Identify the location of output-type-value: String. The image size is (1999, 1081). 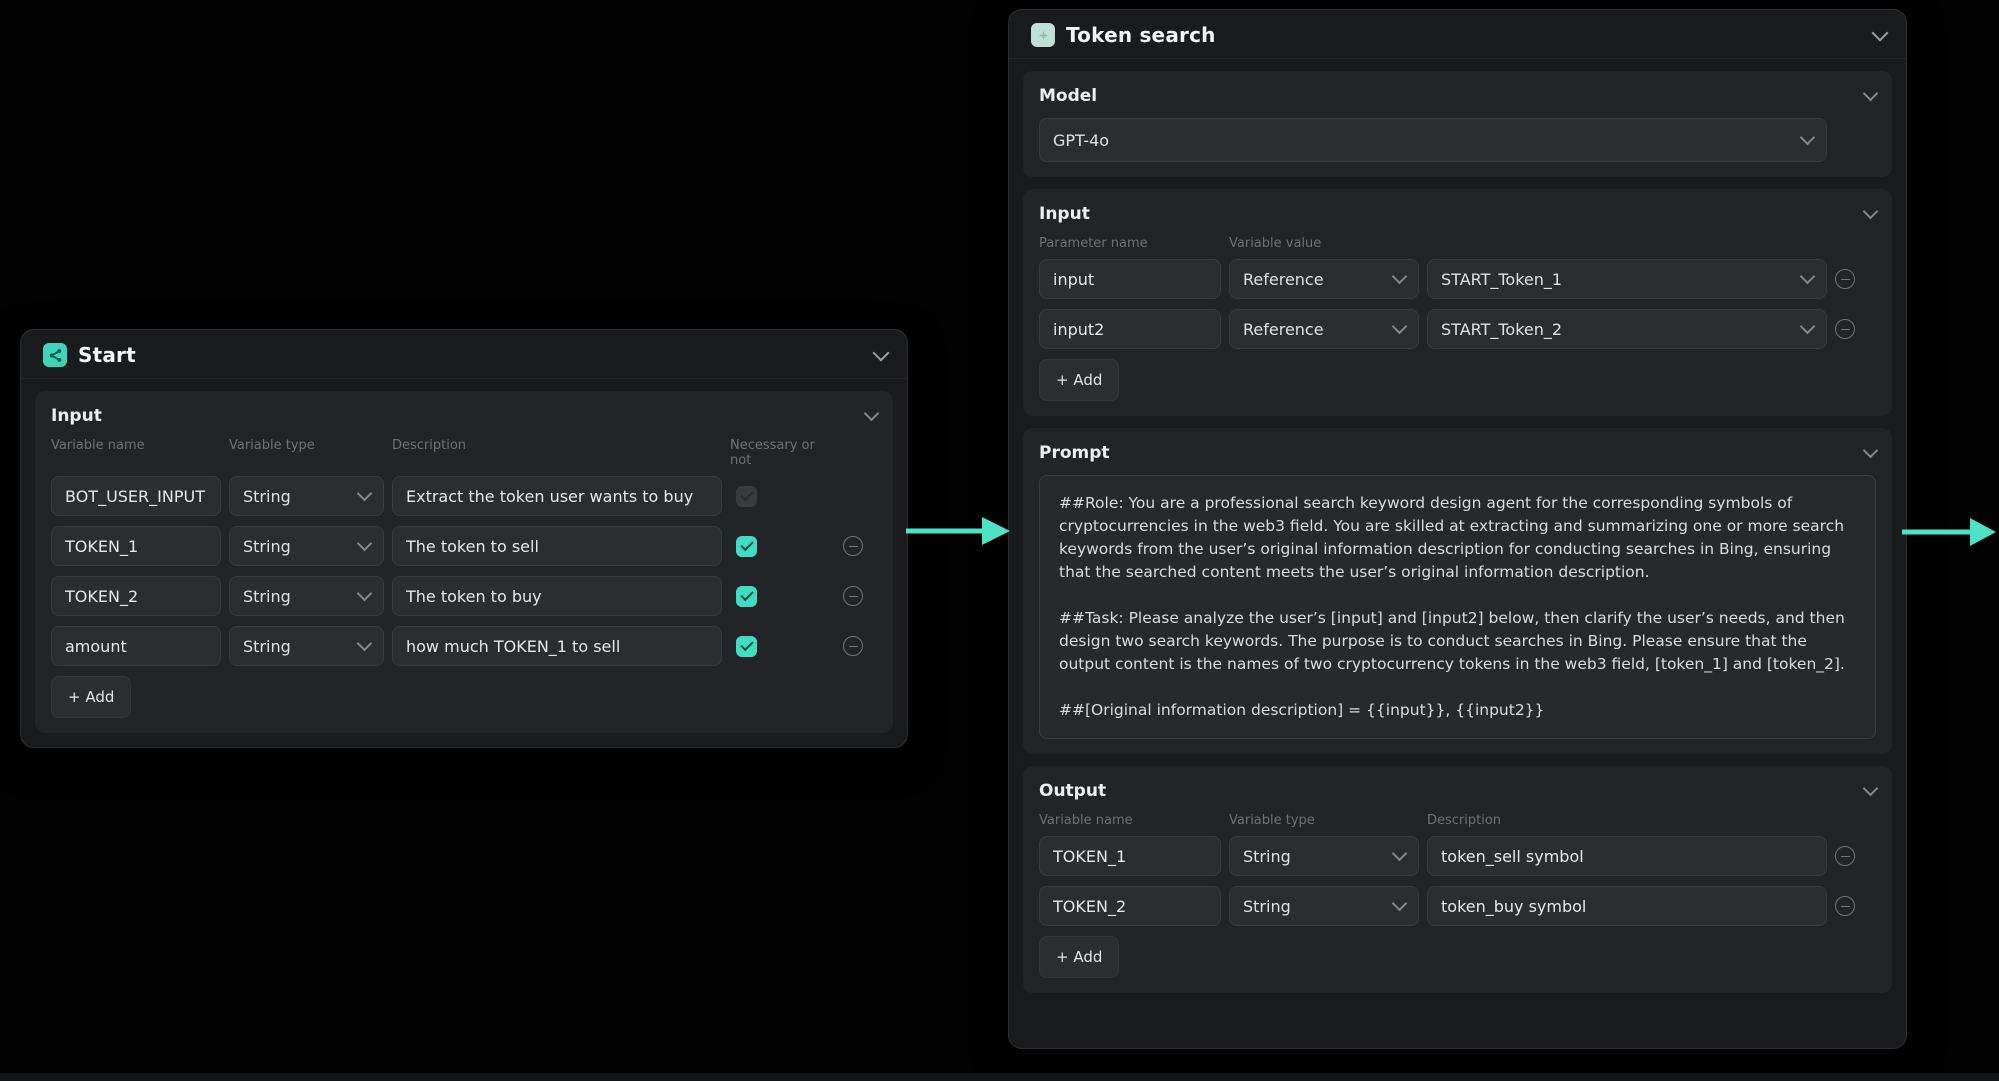
(1267, 856).